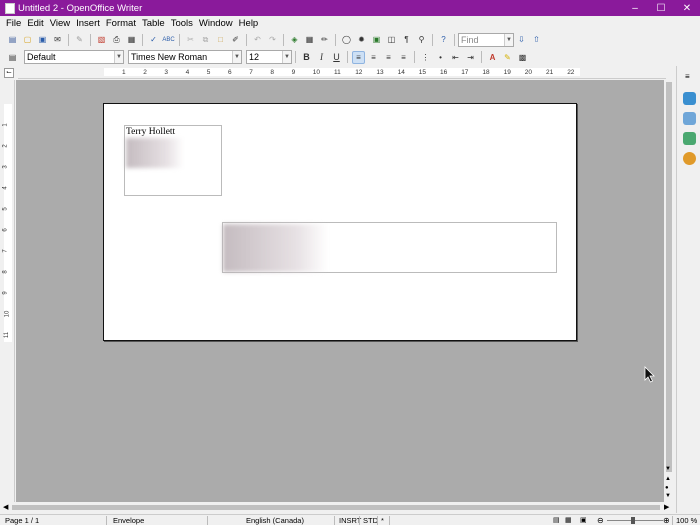  I want to click on email-icon: ✉, so click(57, 39).